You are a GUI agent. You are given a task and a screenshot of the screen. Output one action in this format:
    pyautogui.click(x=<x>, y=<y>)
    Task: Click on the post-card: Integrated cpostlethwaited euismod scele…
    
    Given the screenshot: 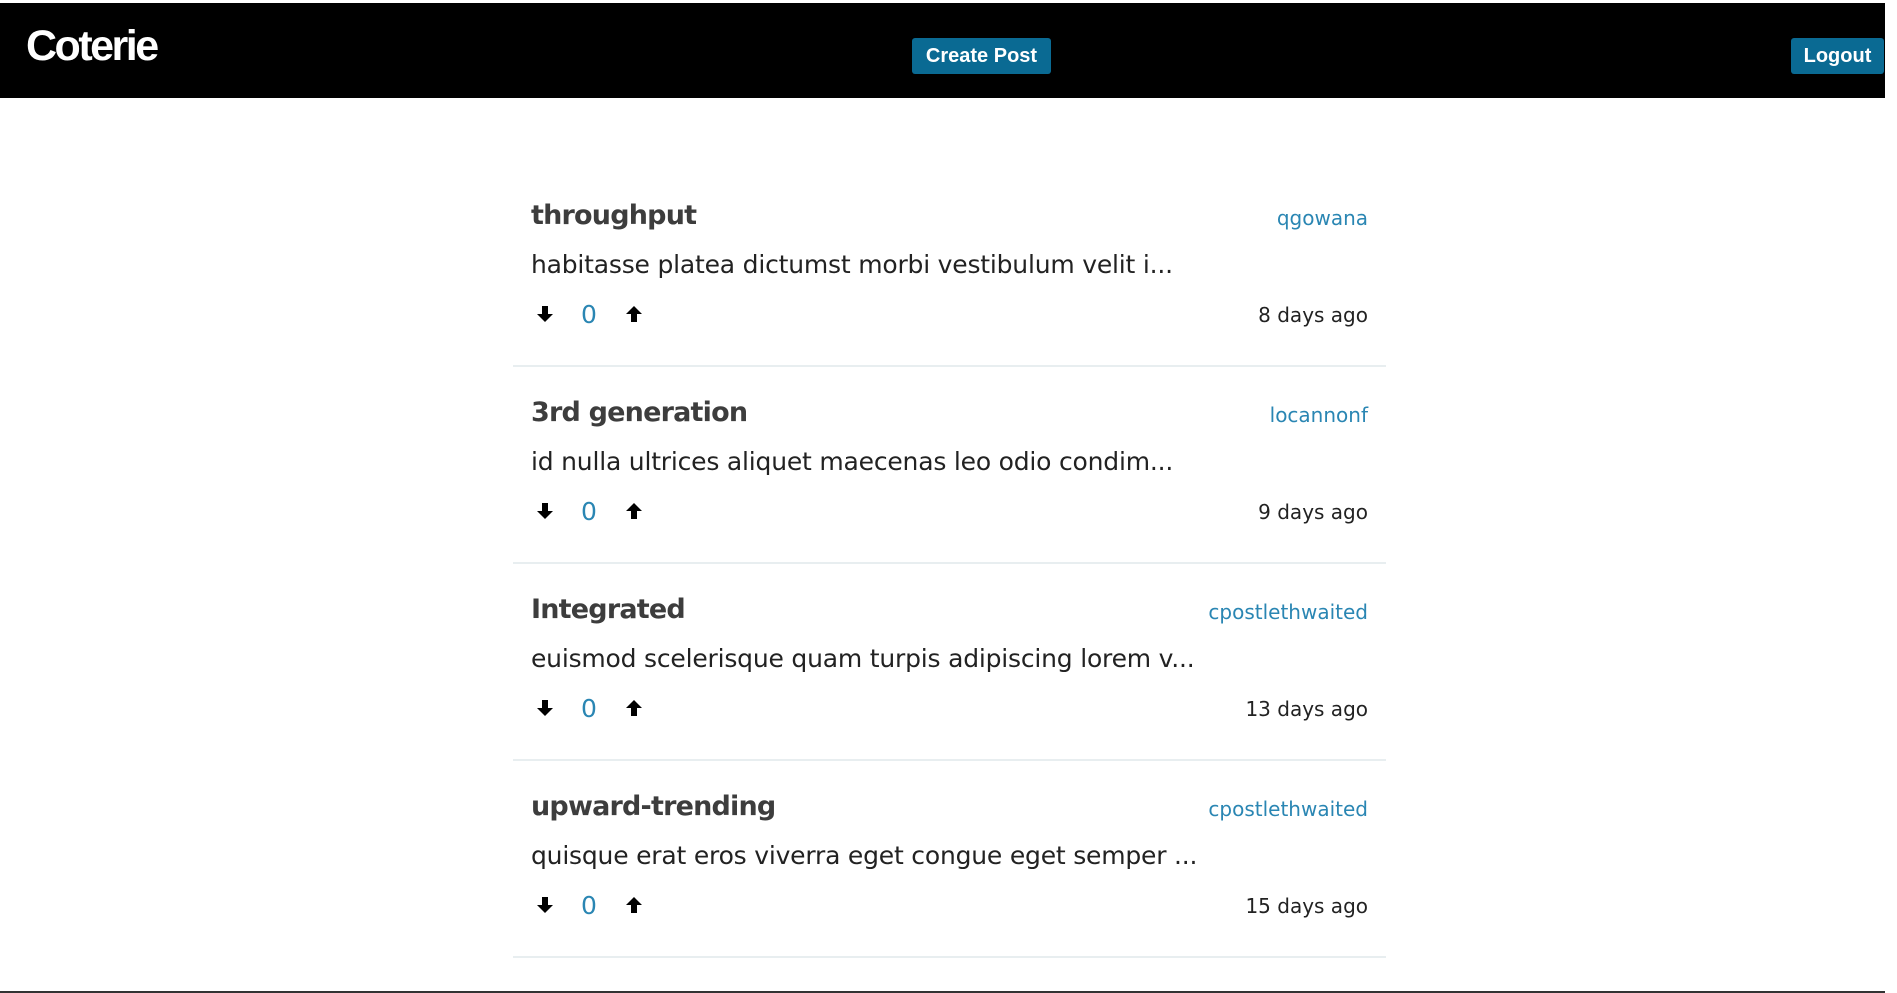 What is the action you would take?
    pyautogui.click(x=949, y=662)
    